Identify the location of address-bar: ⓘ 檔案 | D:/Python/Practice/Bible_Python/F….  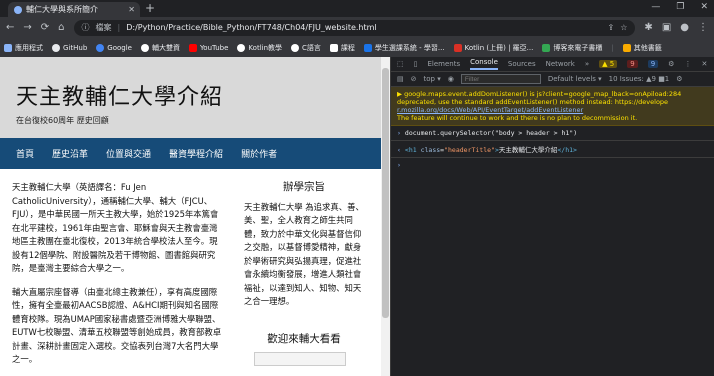
(354, 27).